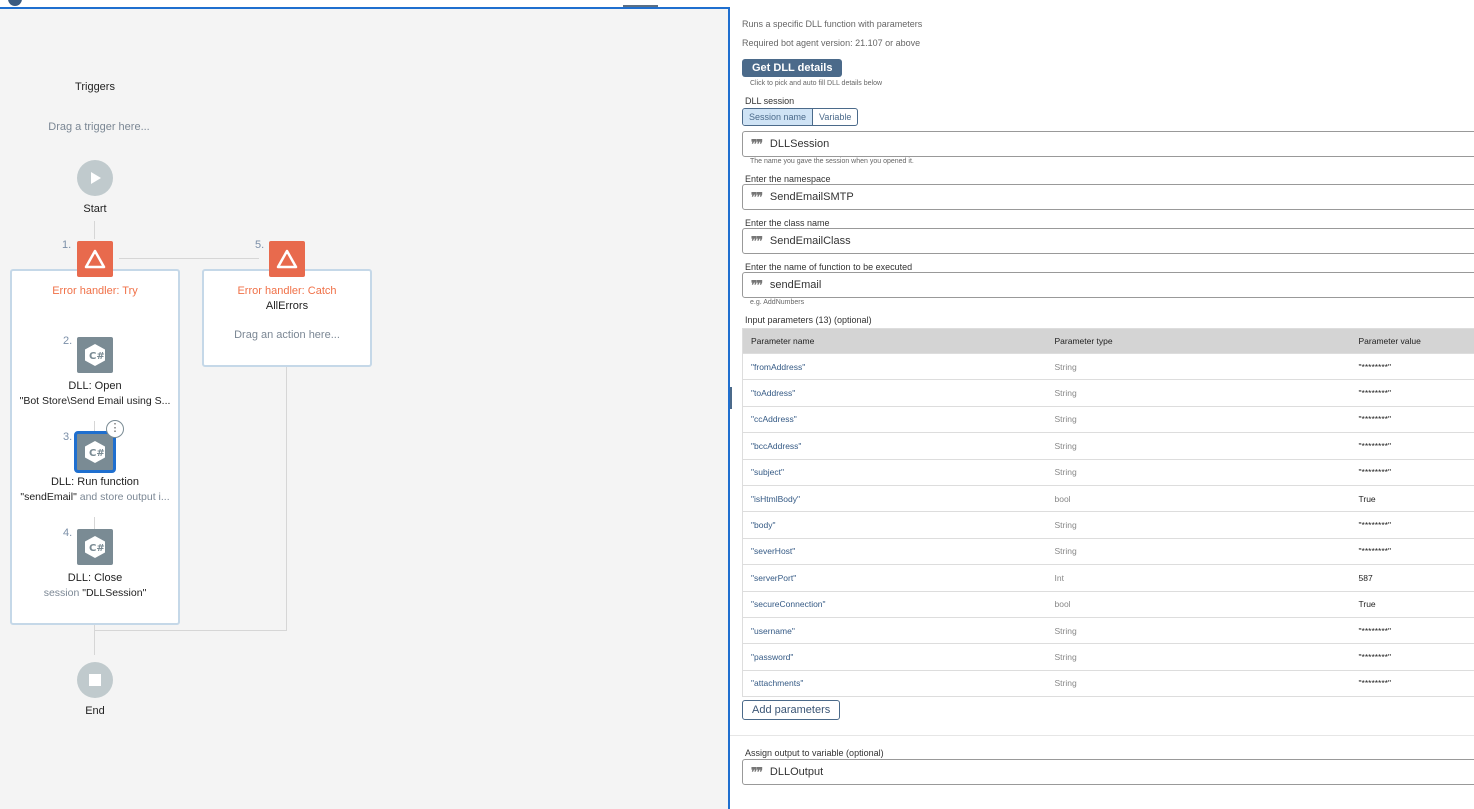 This screenshot has height=809, width=1474. I want to click on table-row: "fromAddress" String "********", so click(1108, 366).